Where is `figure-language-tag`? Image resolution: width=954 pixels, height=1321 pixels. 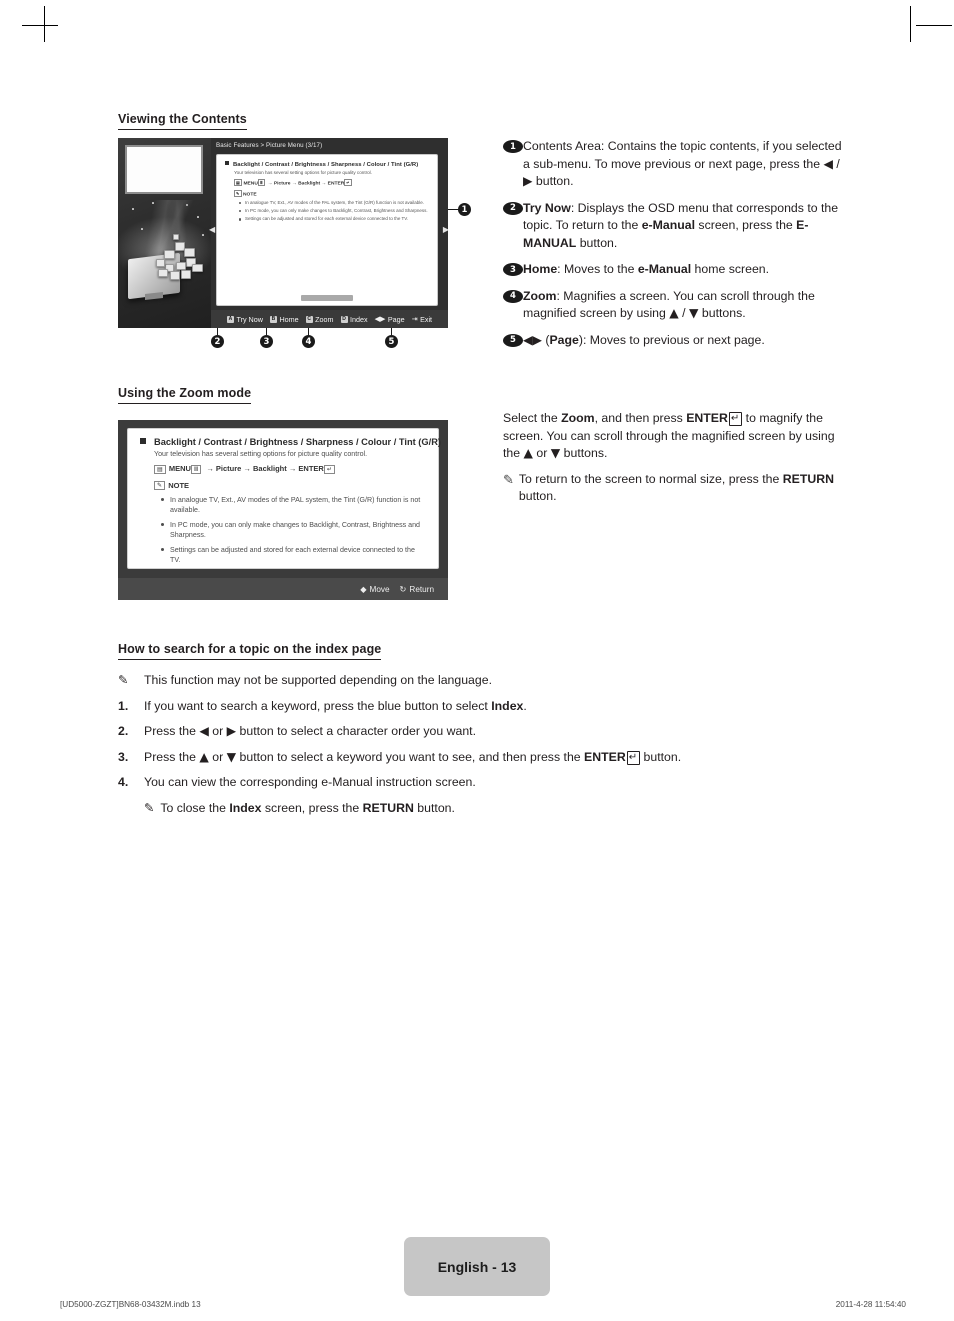
figure-language-tag is located at coordinates (327, 298).